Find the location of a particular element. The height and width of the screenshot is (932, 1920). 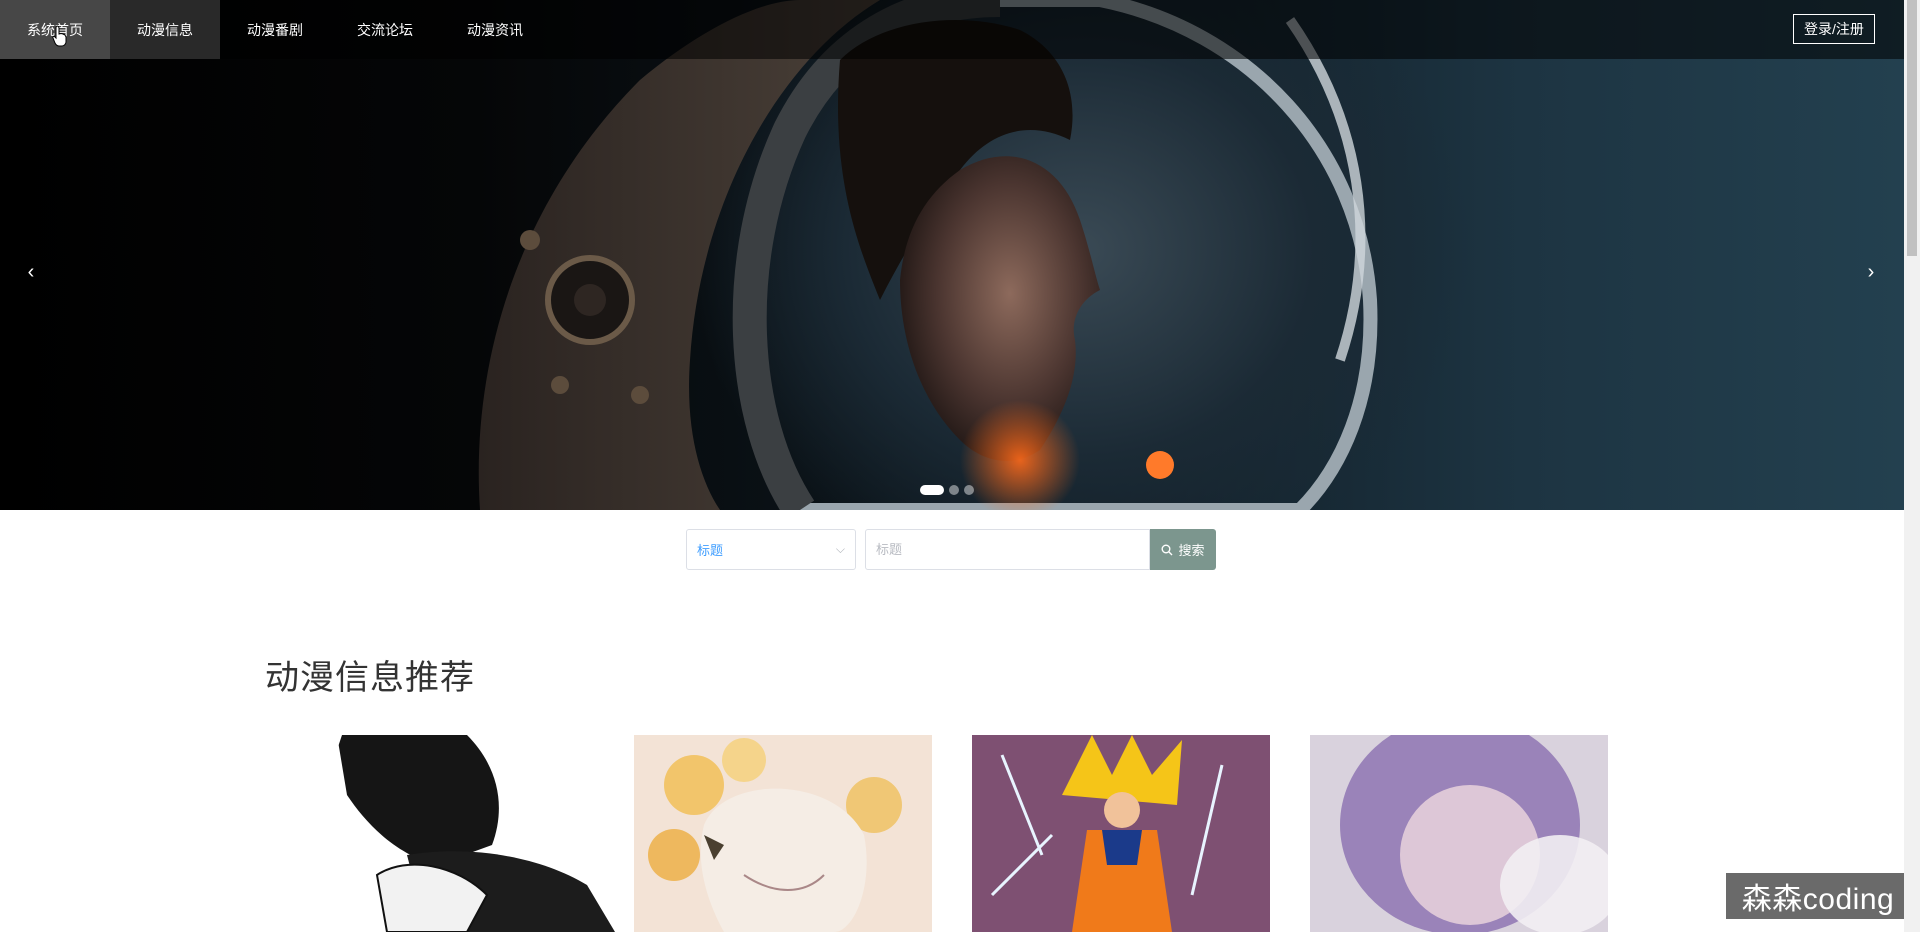

page-scrollbar is located at coordinates (1912, 466).